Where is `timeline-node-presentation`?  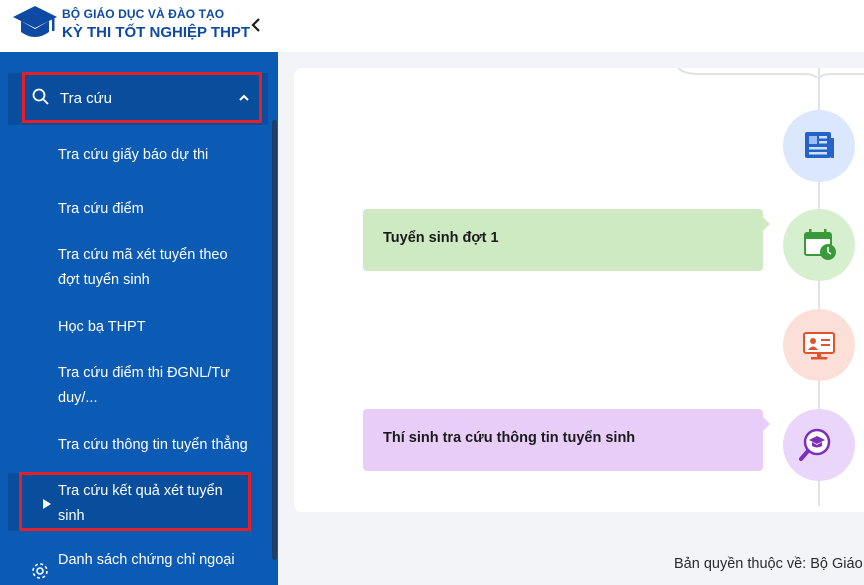 timeline-node-presentation is located at coordinates (819, 345).